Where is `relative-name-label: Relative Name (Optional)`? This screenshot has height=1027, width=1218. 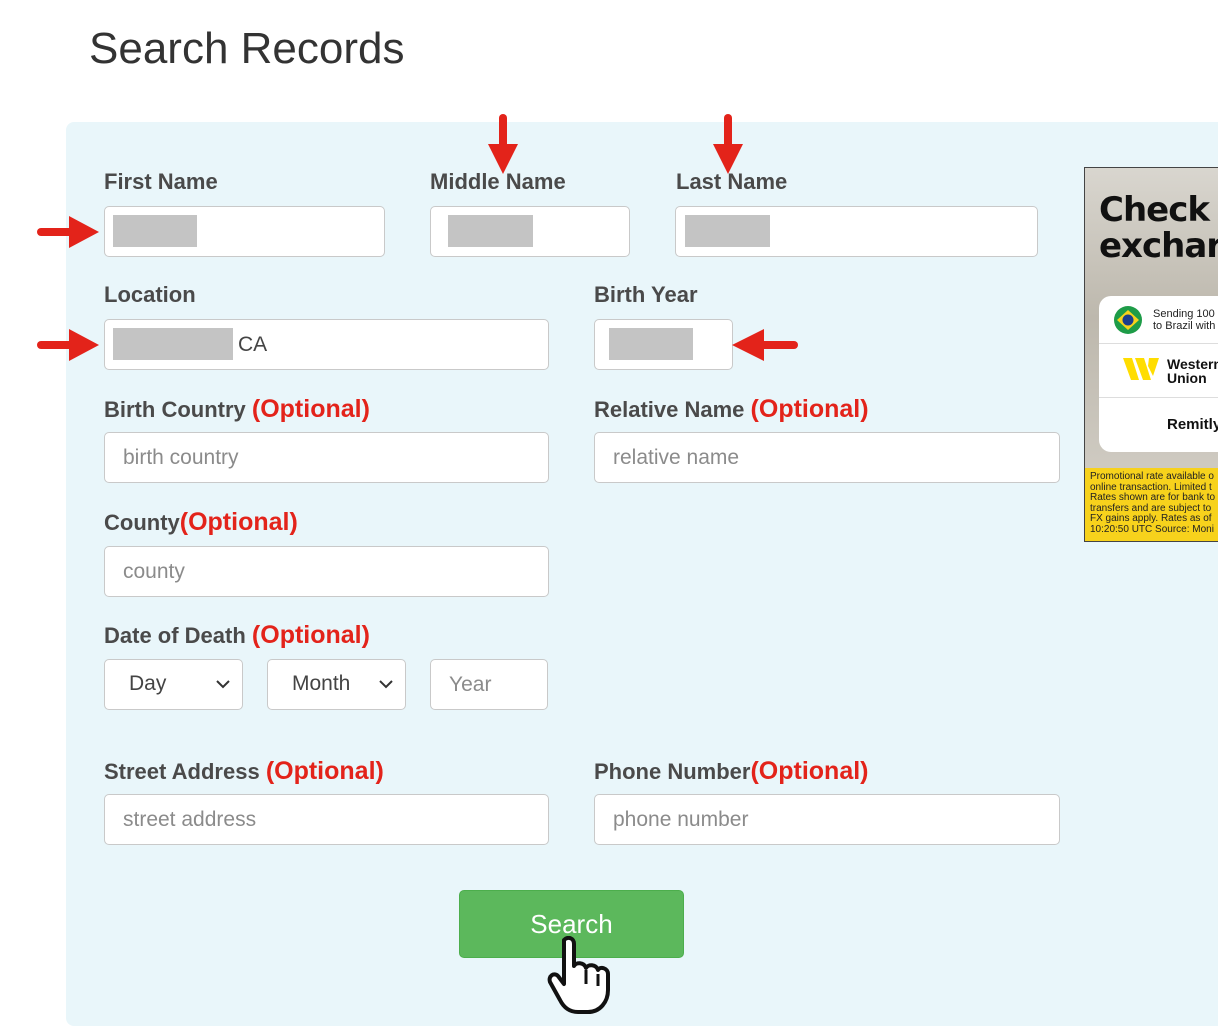 relative-name-label: Relative Name (Optional) is located at coordinates (731, 409).